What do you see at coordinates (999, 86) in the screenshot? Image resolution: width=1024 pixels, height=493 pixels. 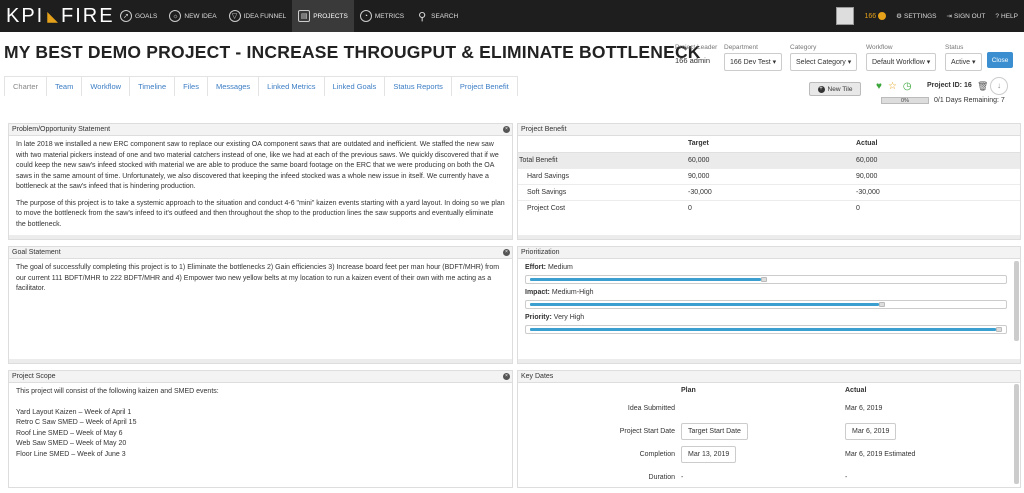 I see `download-icon: ↓` at bounding box center [999, 86].